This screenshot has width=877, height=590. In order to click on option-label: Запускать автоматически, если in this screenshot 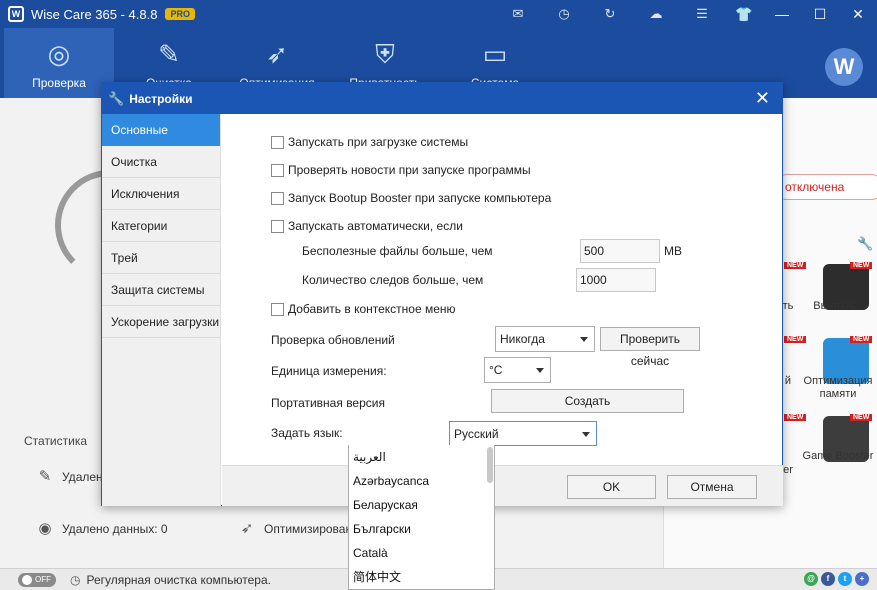, I will do `click(375, 226)`.